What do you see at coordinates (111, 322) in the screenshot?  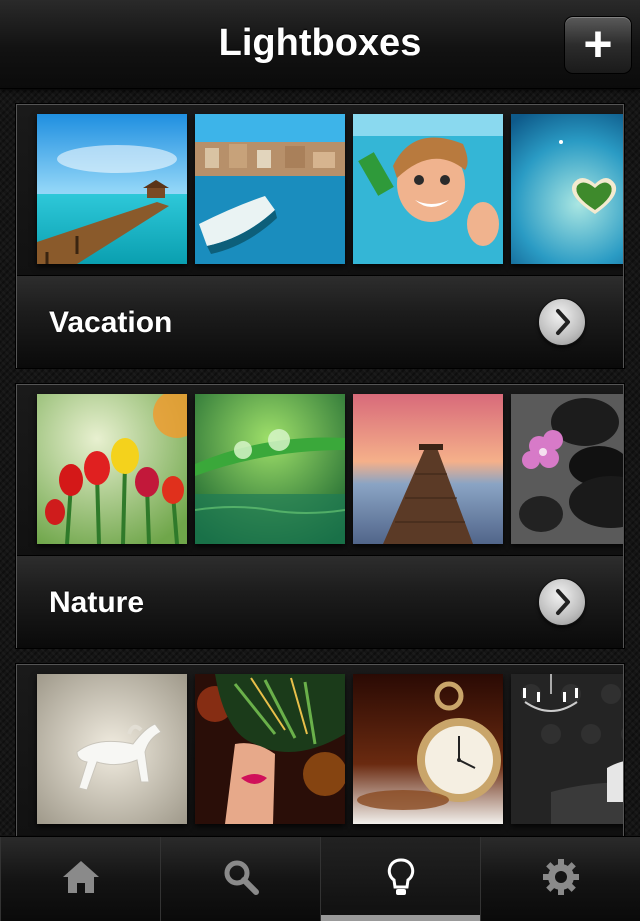 I see `lightbox-name: Vacation` at bounding box center [111, 322].